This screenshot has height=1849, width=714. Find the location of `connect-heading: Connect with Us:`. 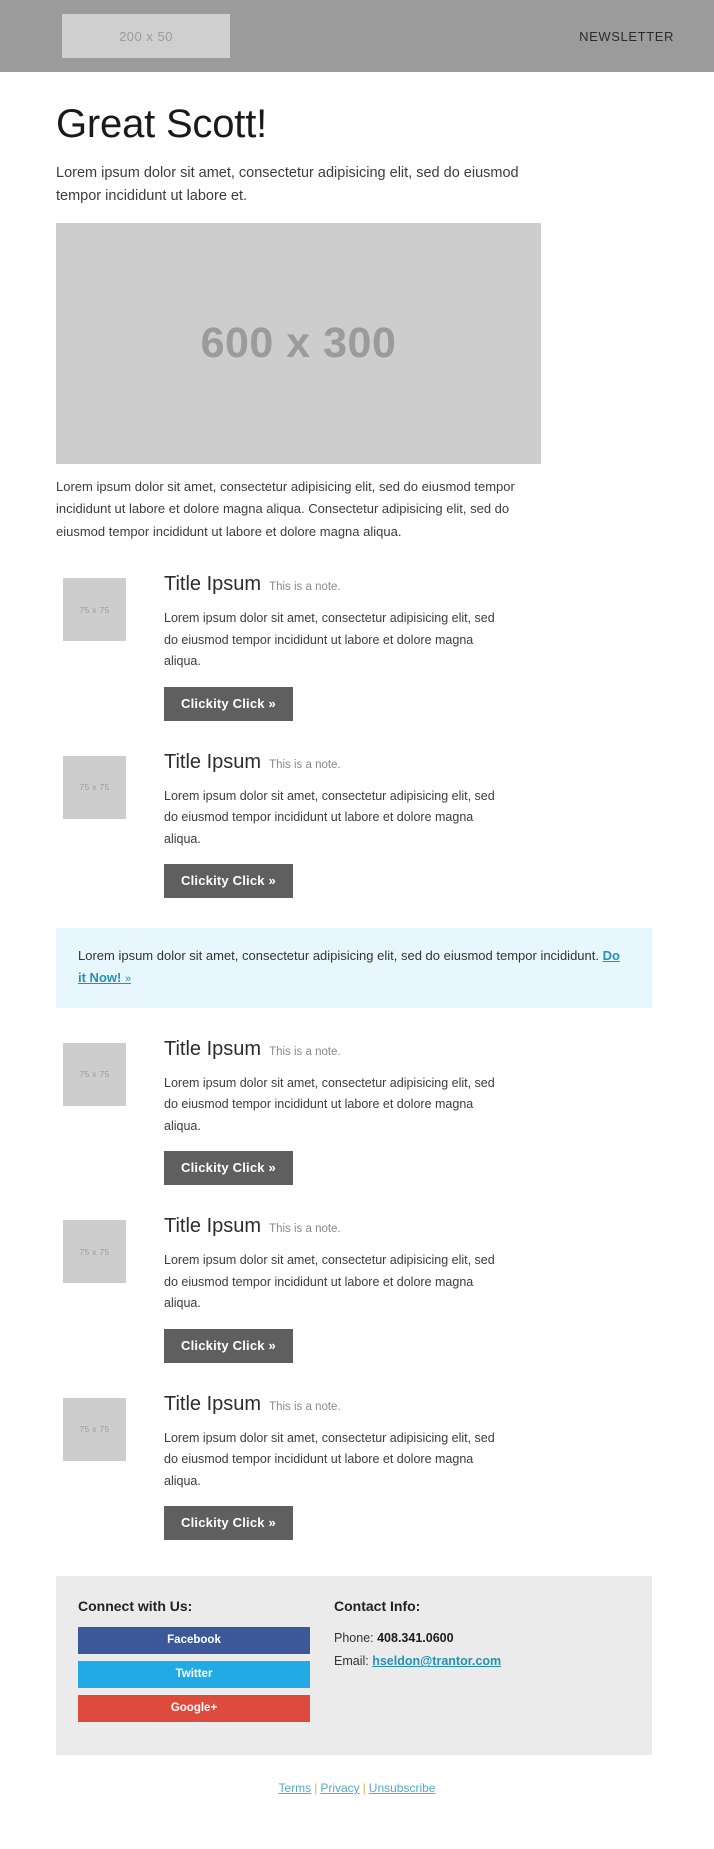

connect-heading: Connect with Us: is located at coordinates (135, 1606).